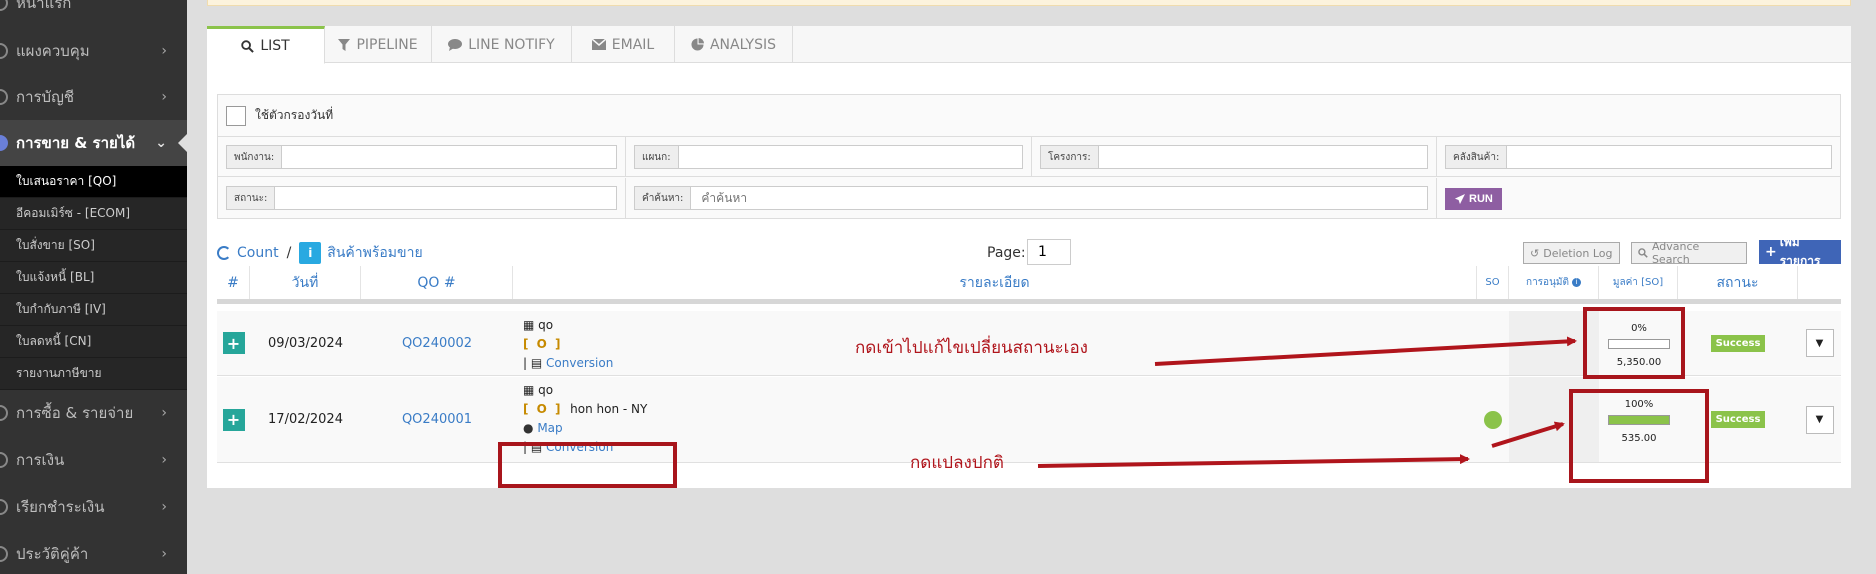  Describe the element at coordinates (1528, 434) in the screenshot. I see `arrow-convert-to-progress` at that location.